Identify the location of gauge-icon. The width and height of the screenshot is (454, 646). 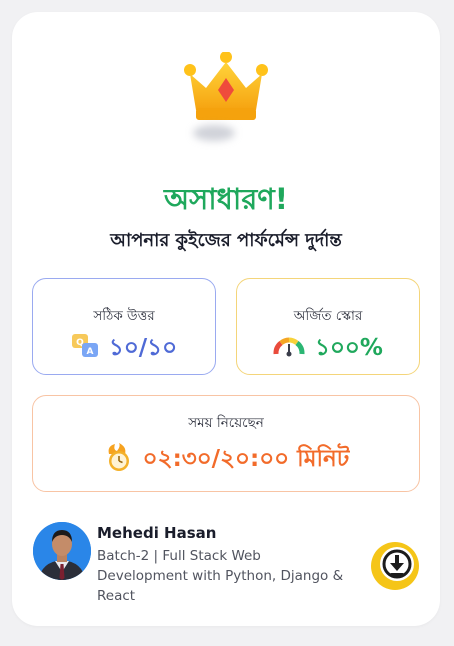
(289, 349).